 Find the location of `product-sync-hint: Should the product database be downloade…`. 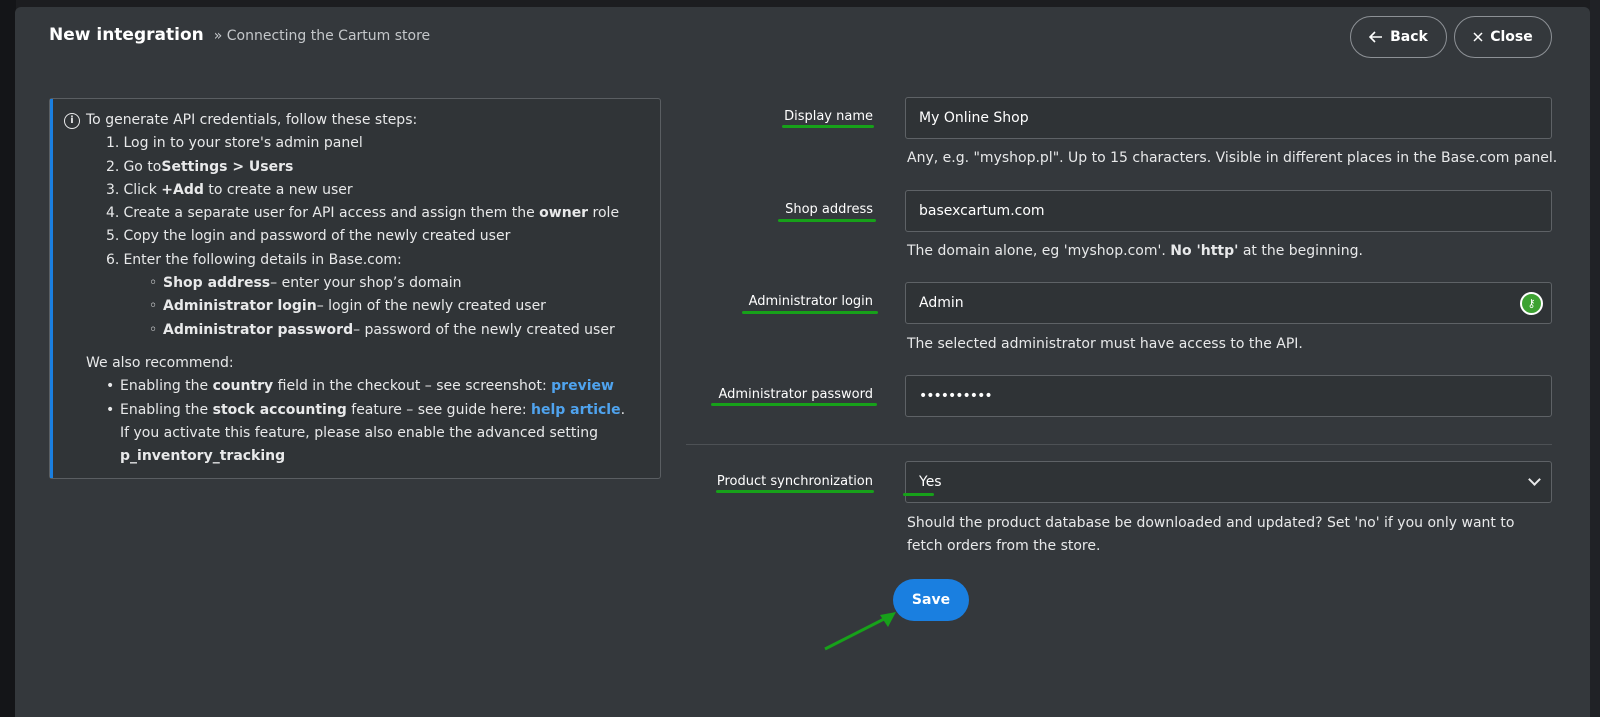

product-sync-hint: Should the product database be downloade… is located at coordinates (1211, 534).